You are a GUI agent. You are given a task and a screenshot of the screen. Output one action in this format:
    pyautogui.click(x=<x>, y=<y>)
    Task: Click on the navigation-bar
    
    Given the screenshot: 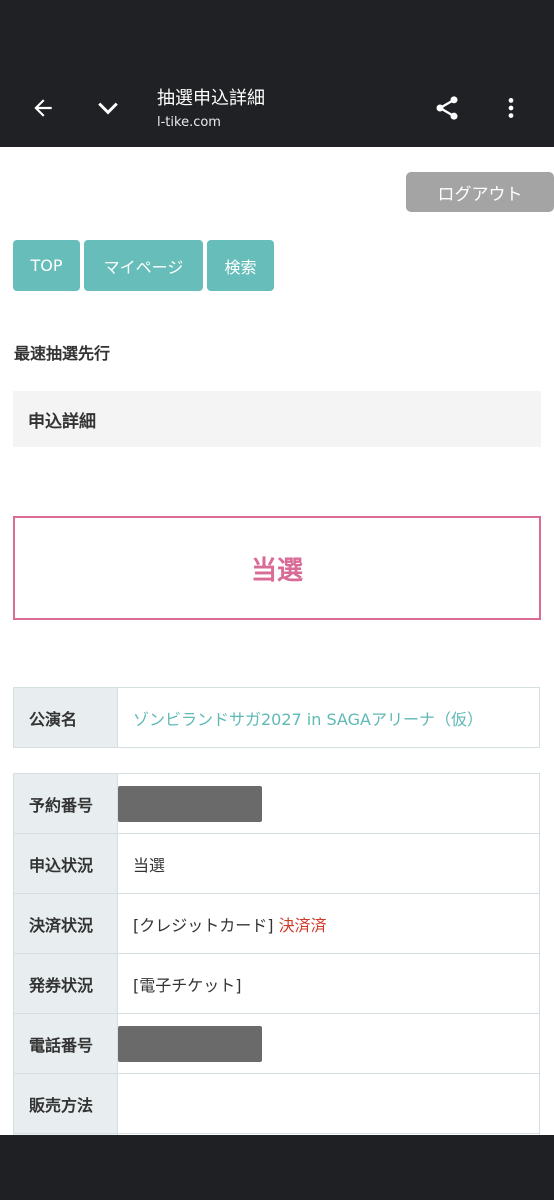 What is the action you would take?
    pyautogui.click(x=277, y=1167)
    